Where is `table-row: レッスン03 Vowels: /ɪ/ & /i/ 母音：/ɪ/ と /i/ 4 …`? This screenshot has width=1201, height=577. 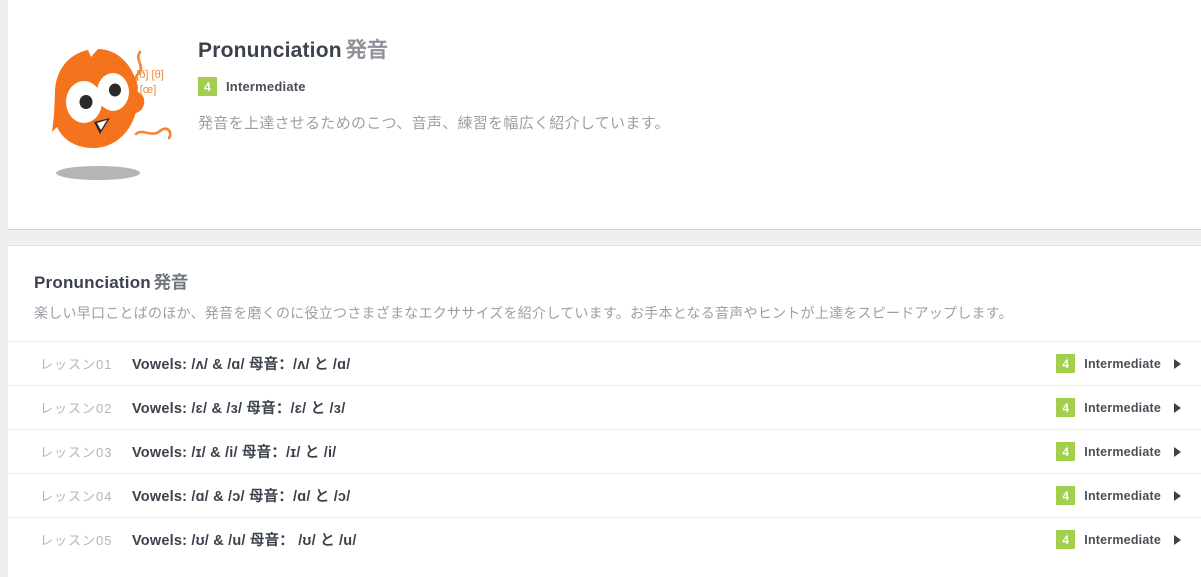 table-row: レッスン03 Vowels: /ɪ/ & /i/ 母音：/ɪ/ と /i/ 4 … is located at coordinates (604, 451).